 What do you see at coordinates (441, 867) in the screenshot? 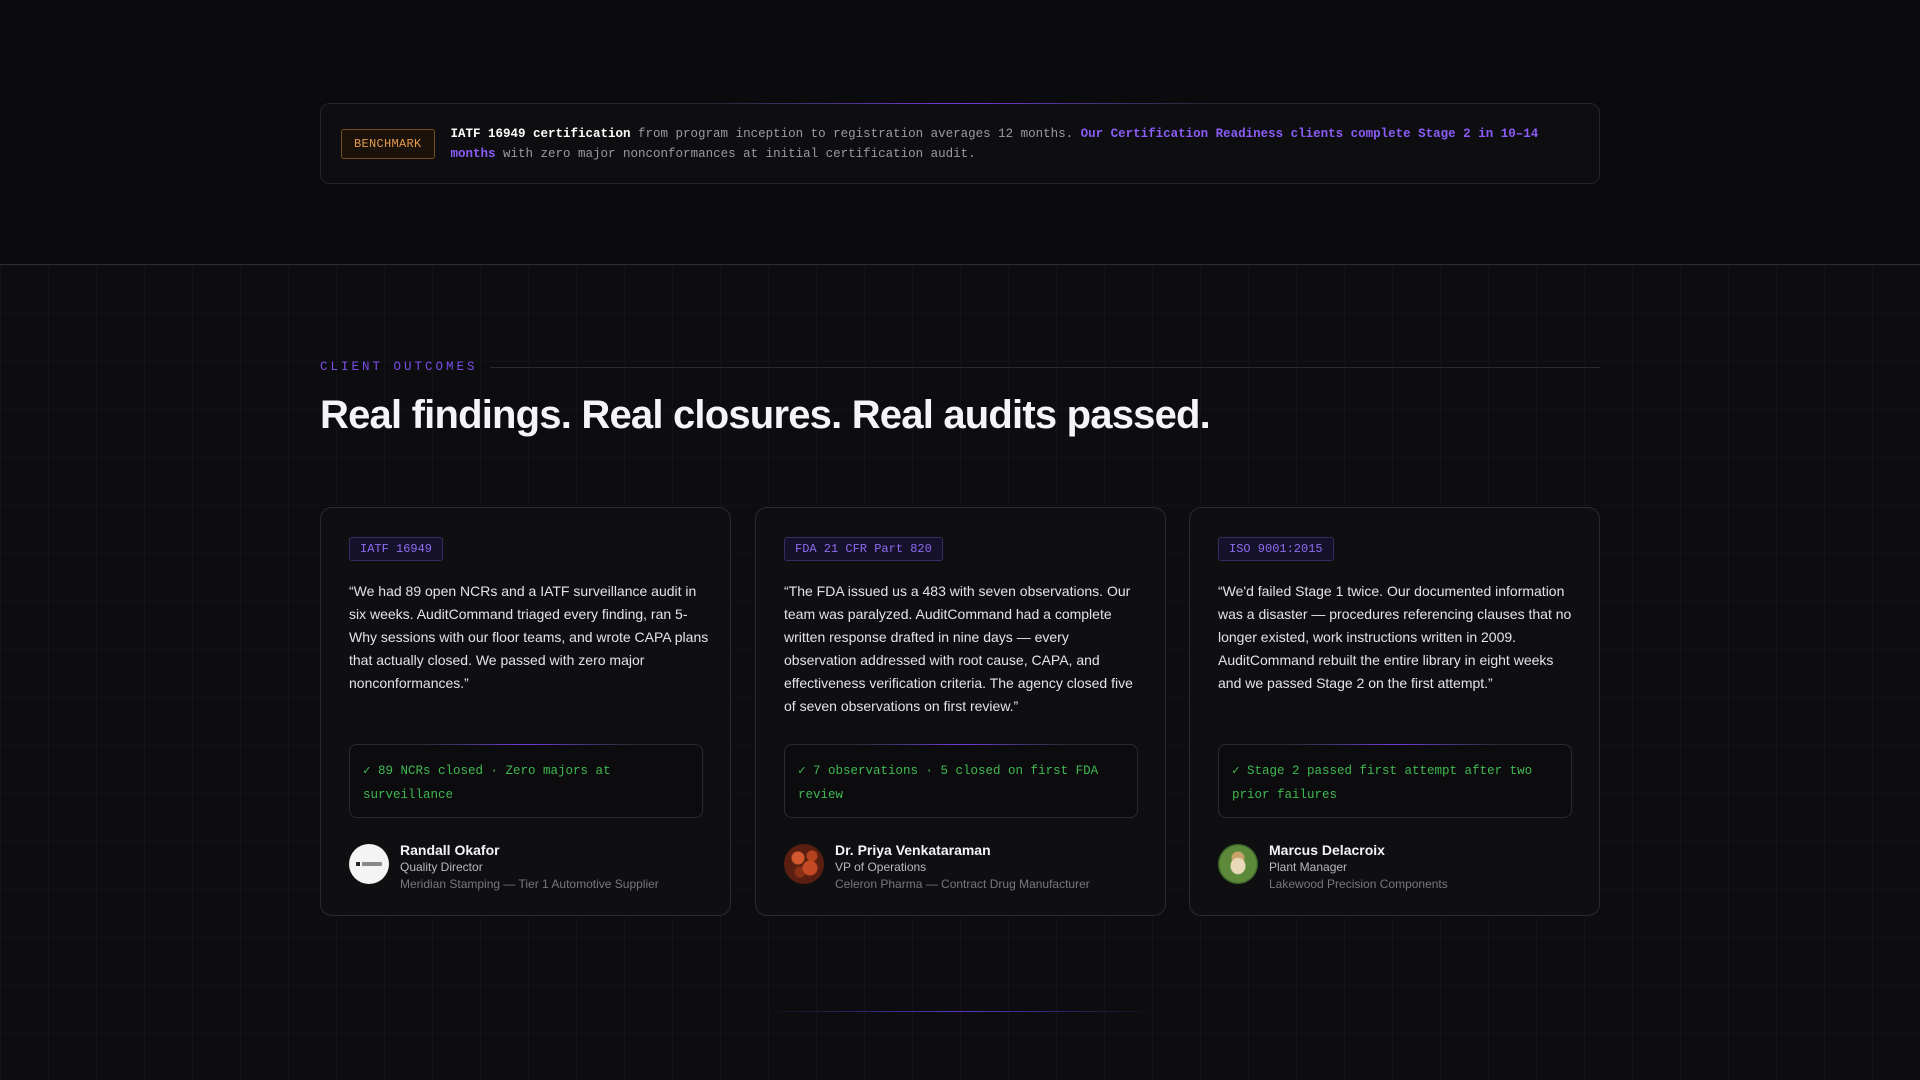
I see `author-role: Quality Director` at bounding box center [441, 867].